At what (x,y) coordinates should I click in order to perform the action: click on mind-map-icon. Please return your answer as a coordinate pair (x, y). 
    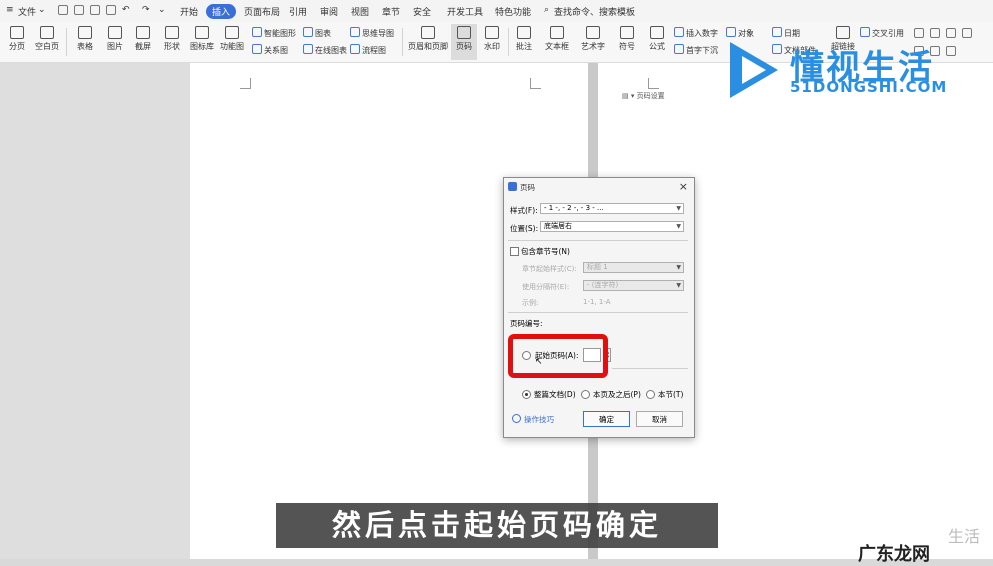
    Looking at the image, I should click on (355, 32).